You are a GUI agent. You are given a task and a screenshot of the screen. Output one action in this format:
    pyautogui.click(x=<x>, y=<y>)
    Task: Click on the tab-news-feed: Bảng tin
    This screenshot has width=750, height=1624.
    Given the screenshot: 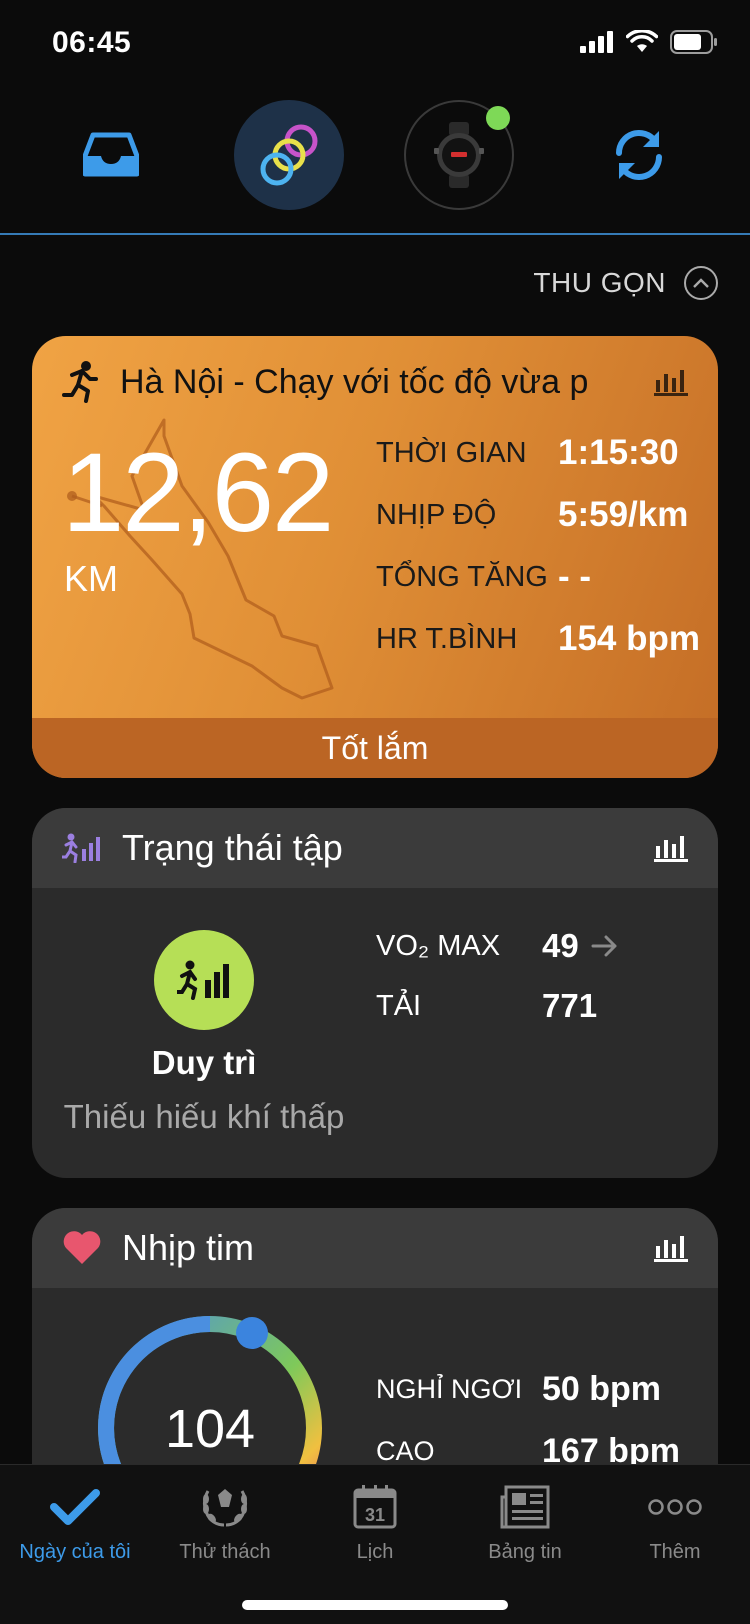 What is the action you would take?
    pyautogui.click(x=525, y=1525)
    